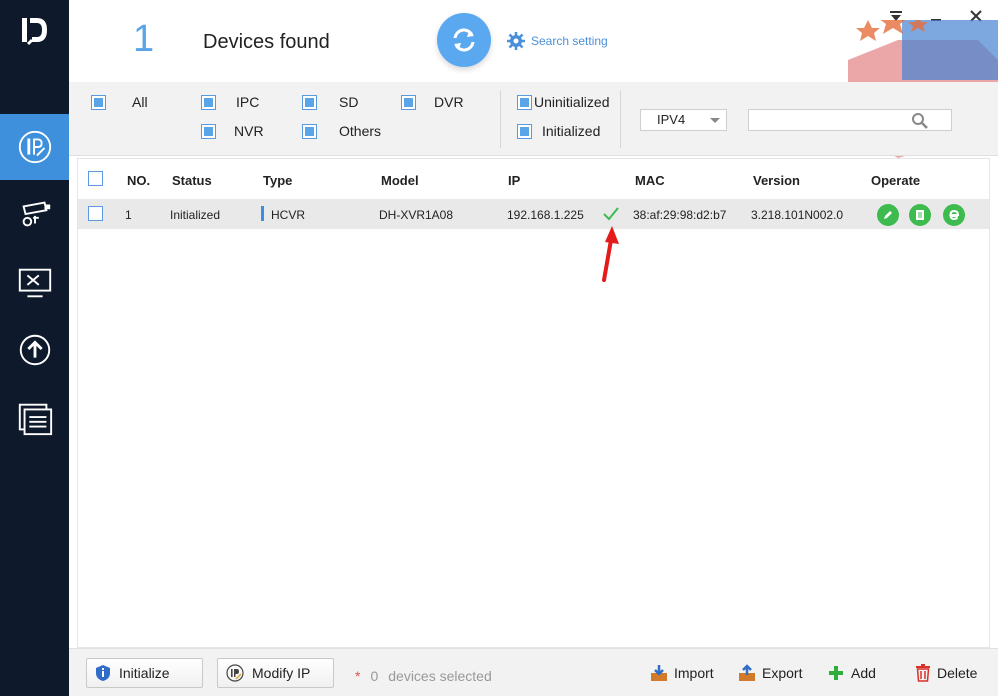  I want to click on sidebar, so click(34, 348).